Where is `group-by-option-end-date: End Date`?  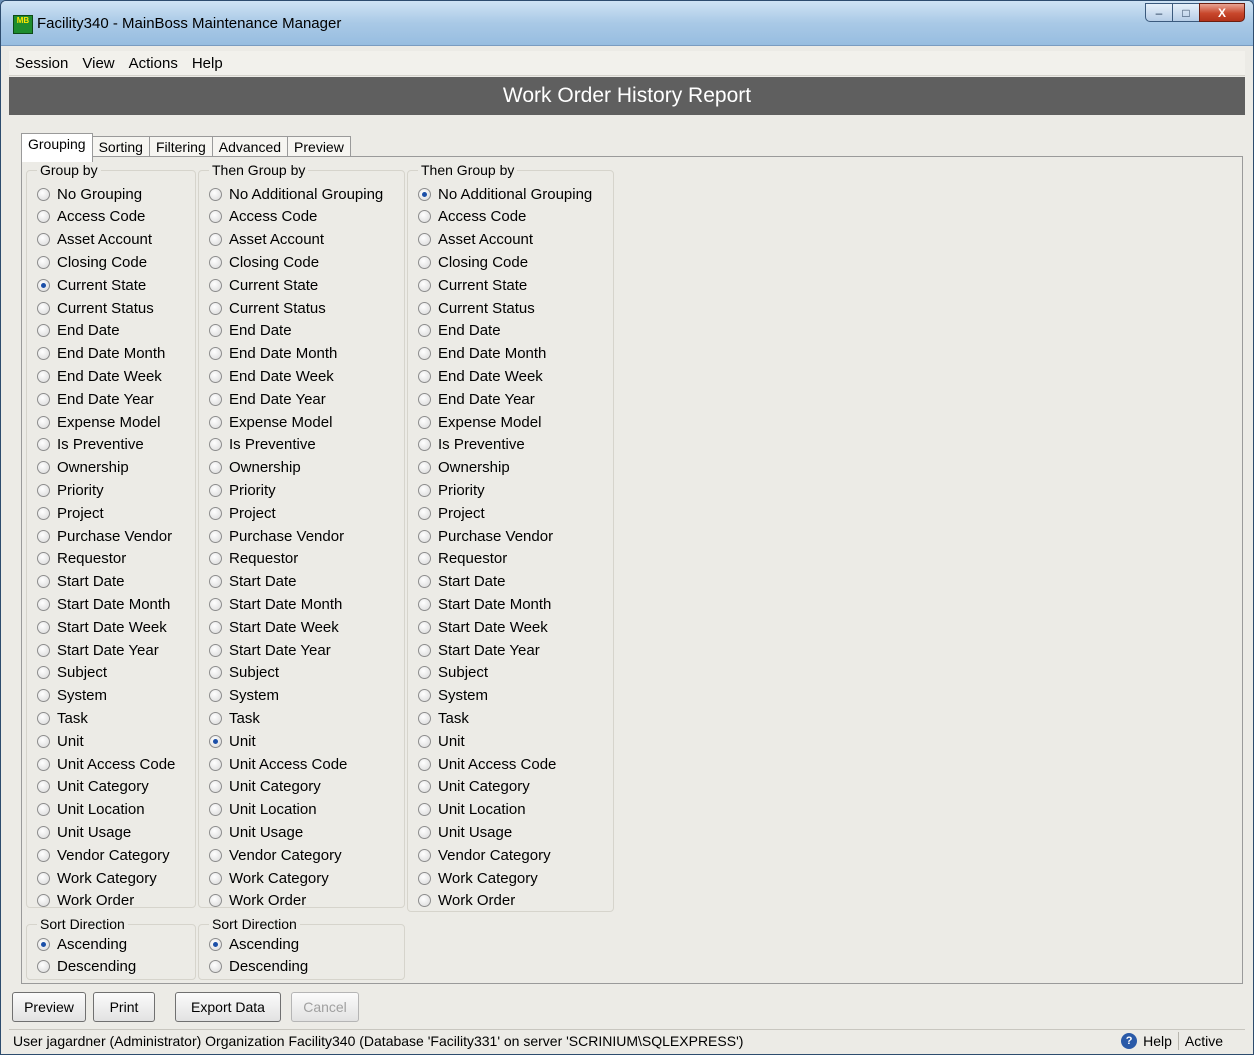
group-by-option-end-date: End Date is located at coordinates (78, 331).